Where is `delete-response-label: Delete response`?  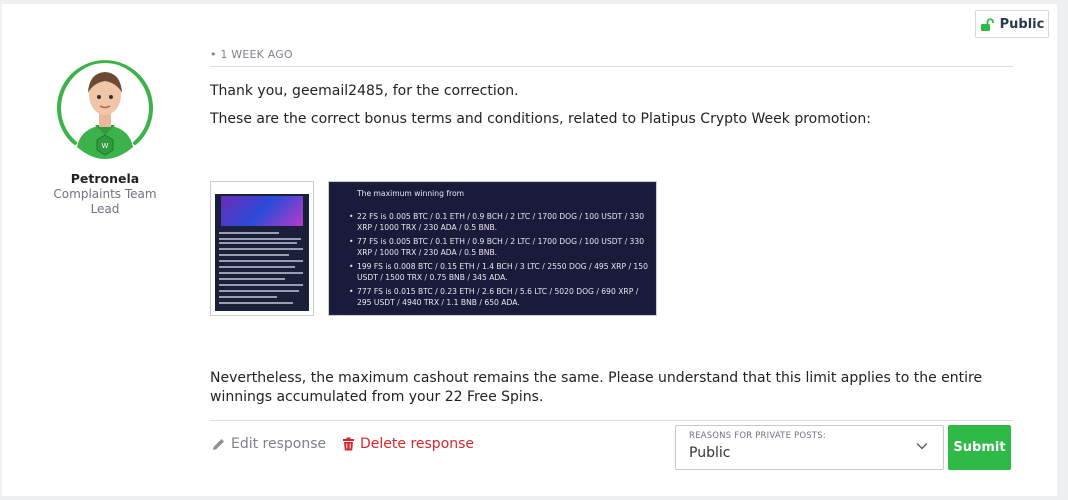 delete-response-label: Delete response is located at coordinates (417, 444).